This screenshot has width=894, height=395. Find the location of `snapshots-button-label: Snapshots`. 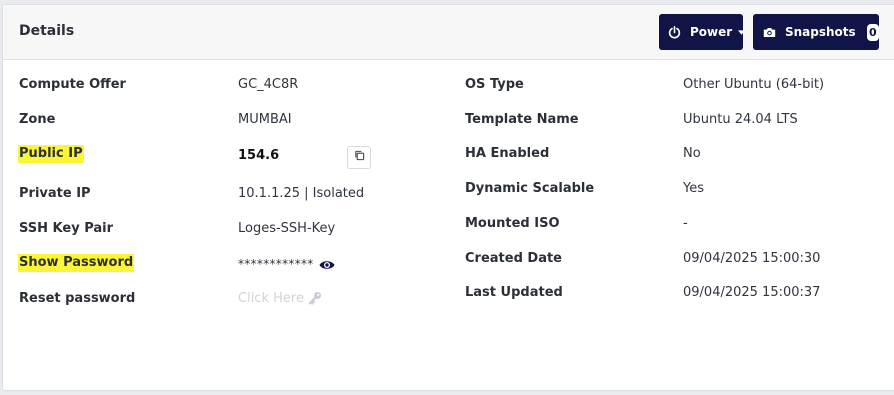

snapshots-button-label: Snapshots is located at coordinates (820, 32).